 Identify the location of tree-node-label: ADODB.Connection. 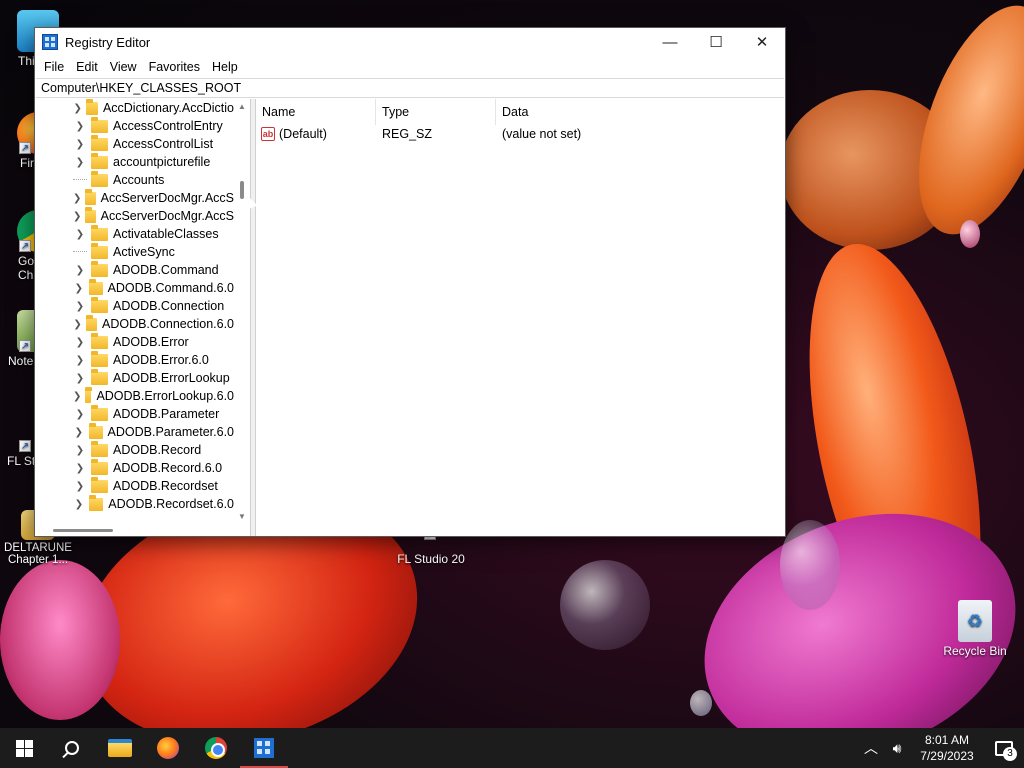
(169, 306).